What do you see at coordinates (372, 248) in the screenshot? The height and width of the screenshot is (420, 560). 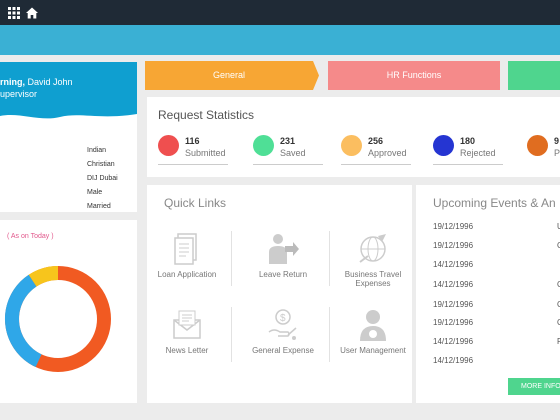 I see `globe-travel-icon` at bounding box center [372, 248].